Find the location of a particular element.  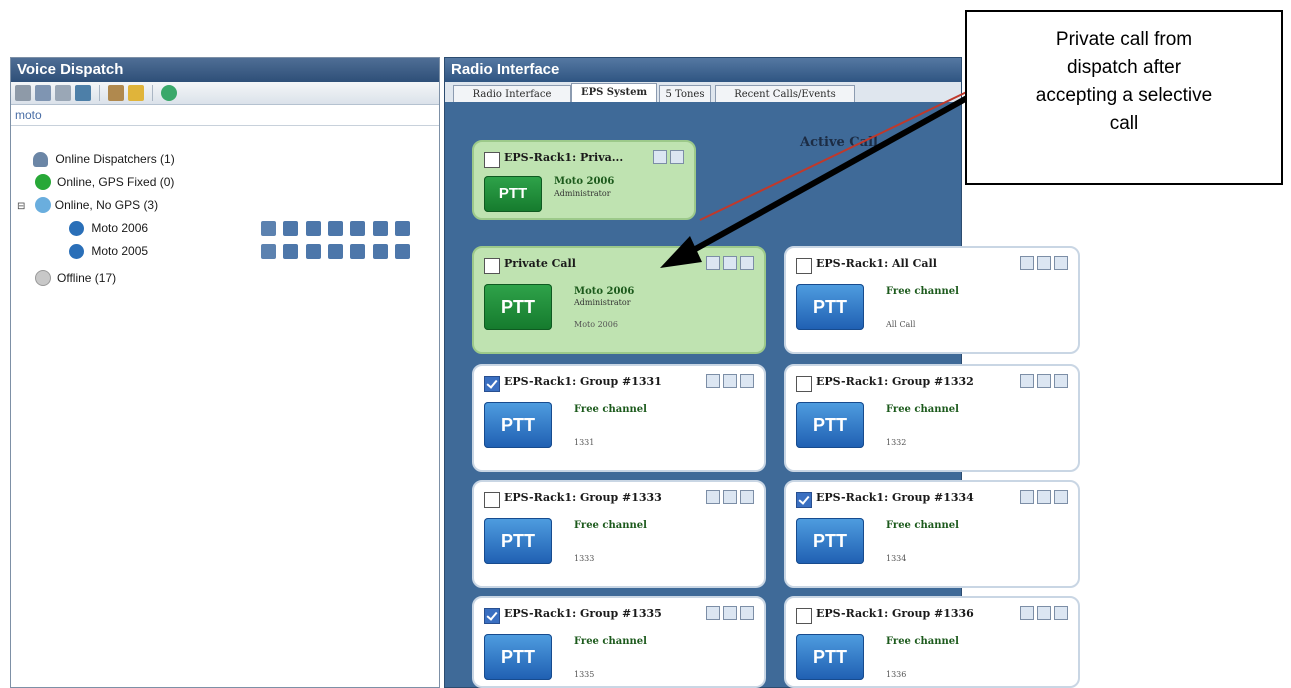

callout-line: dispatch after is located at coordinates (1124, 67).